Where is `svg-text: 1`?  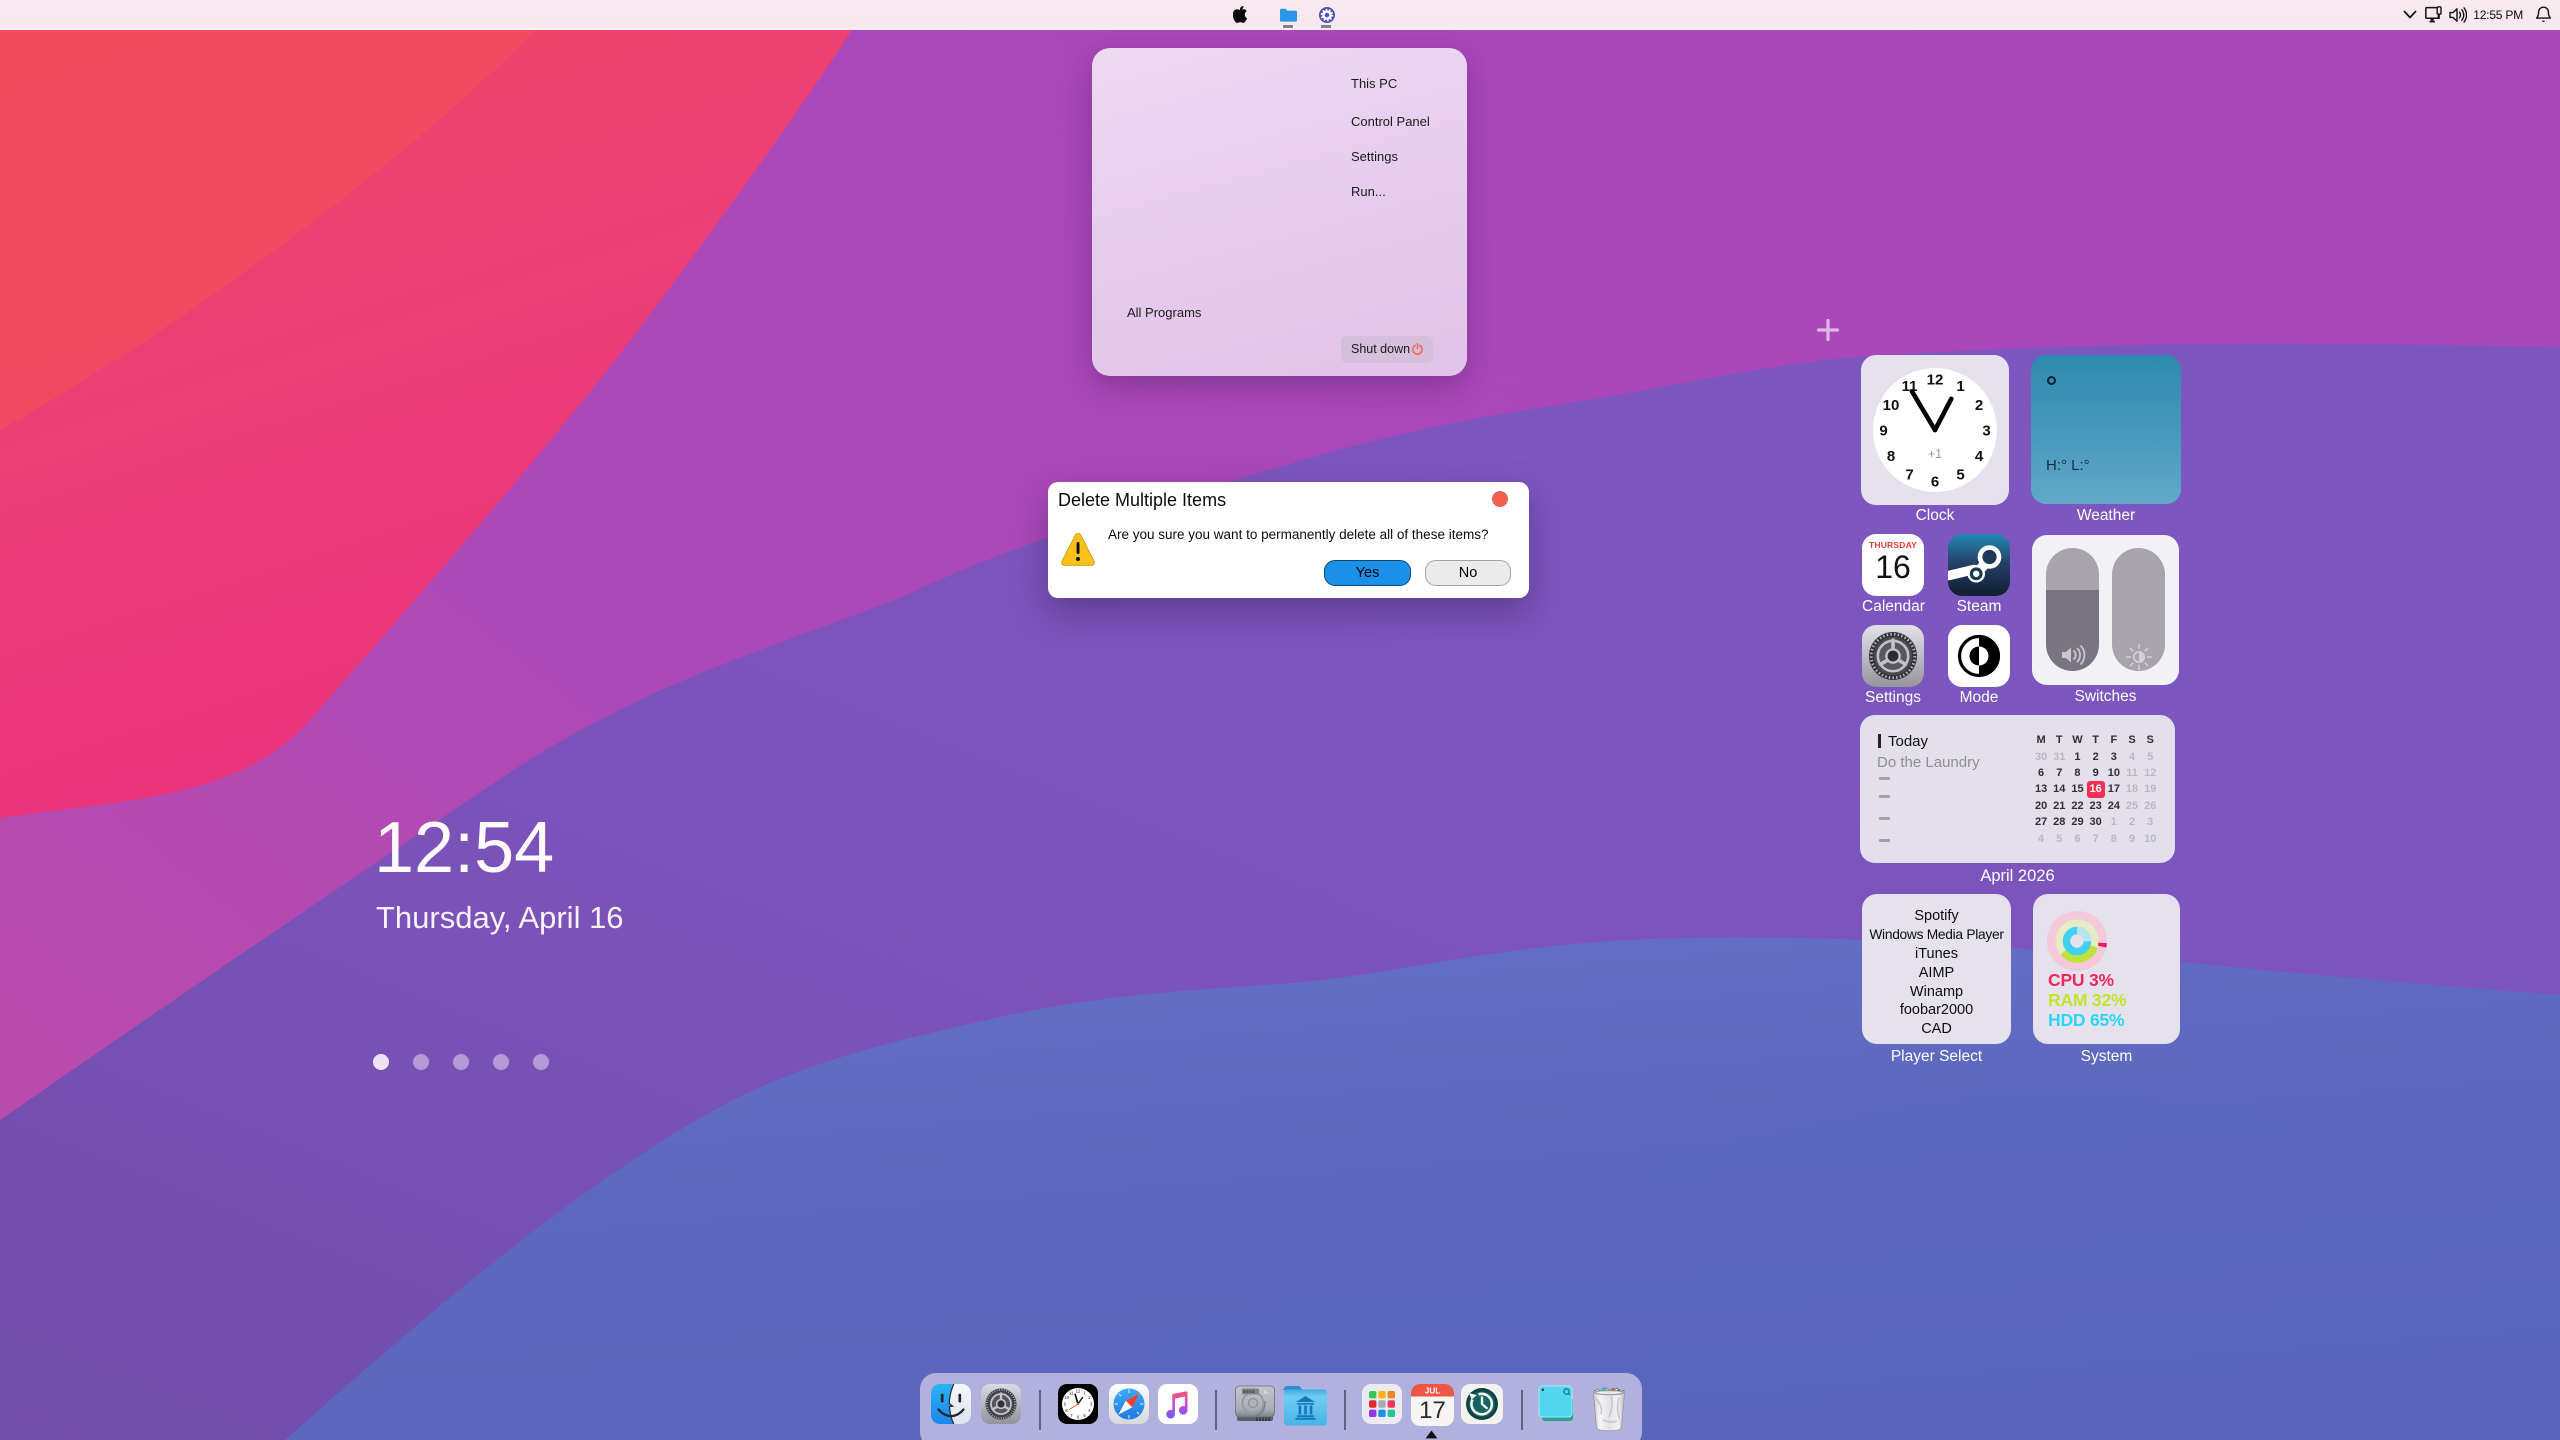
svg-text: 1 is located at coordinates (1960, 386).